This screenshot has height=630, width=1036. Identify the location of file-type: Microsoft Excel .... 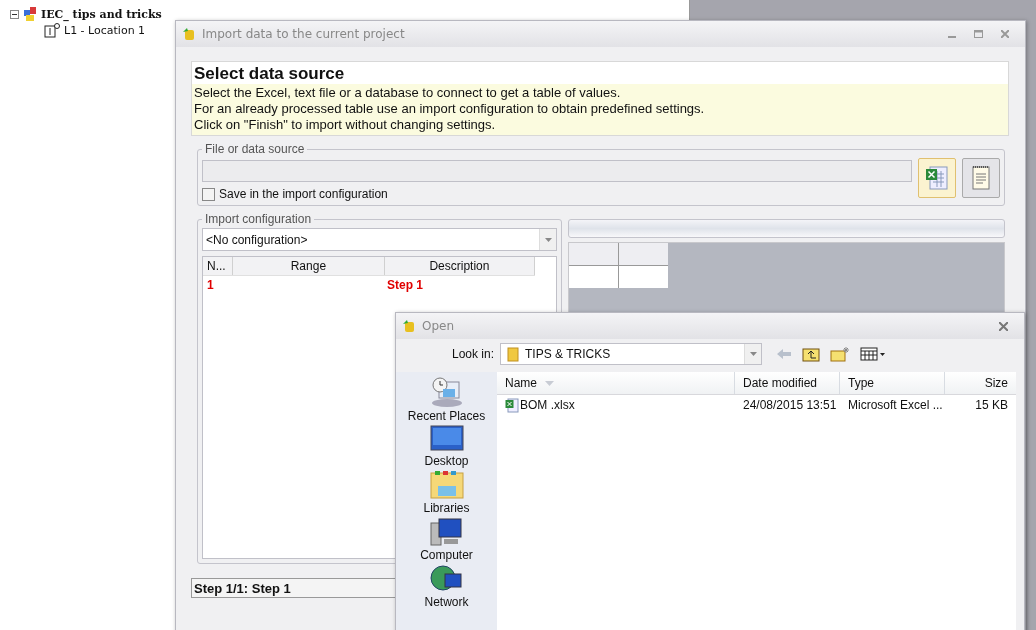
(895, 405).